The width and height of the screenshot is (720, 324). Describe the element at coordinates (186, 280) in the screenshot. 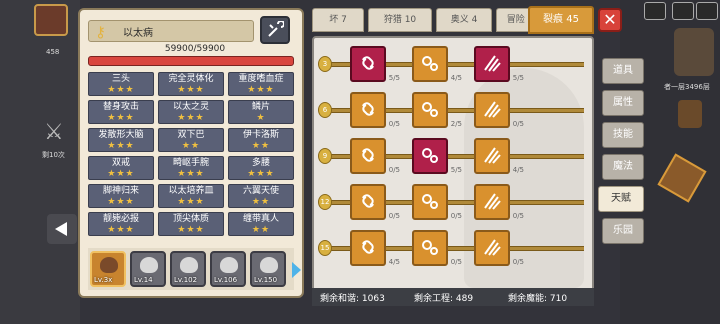

I see `hero-level: Lv.102` at that location.